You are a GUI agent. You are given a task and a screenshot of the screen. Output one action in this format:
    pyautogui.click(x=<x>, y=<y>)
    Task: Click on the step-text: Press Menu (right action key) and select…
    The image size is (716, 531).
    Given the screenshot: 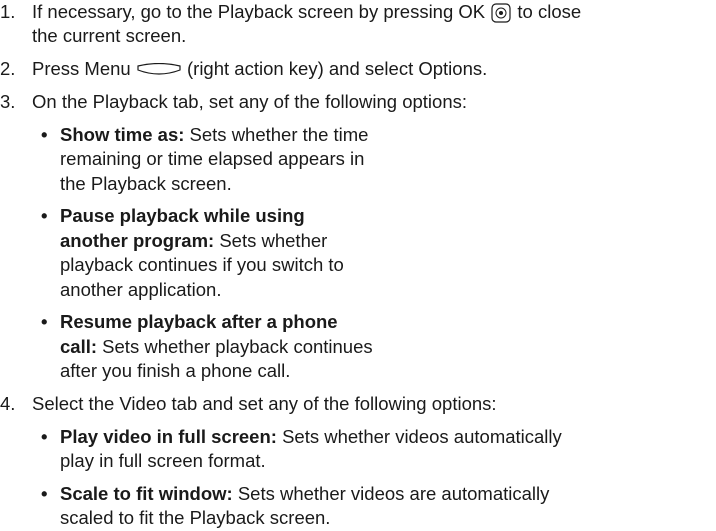 What is the action you would take?
    pyautogui.click(x=374, y=69)
    